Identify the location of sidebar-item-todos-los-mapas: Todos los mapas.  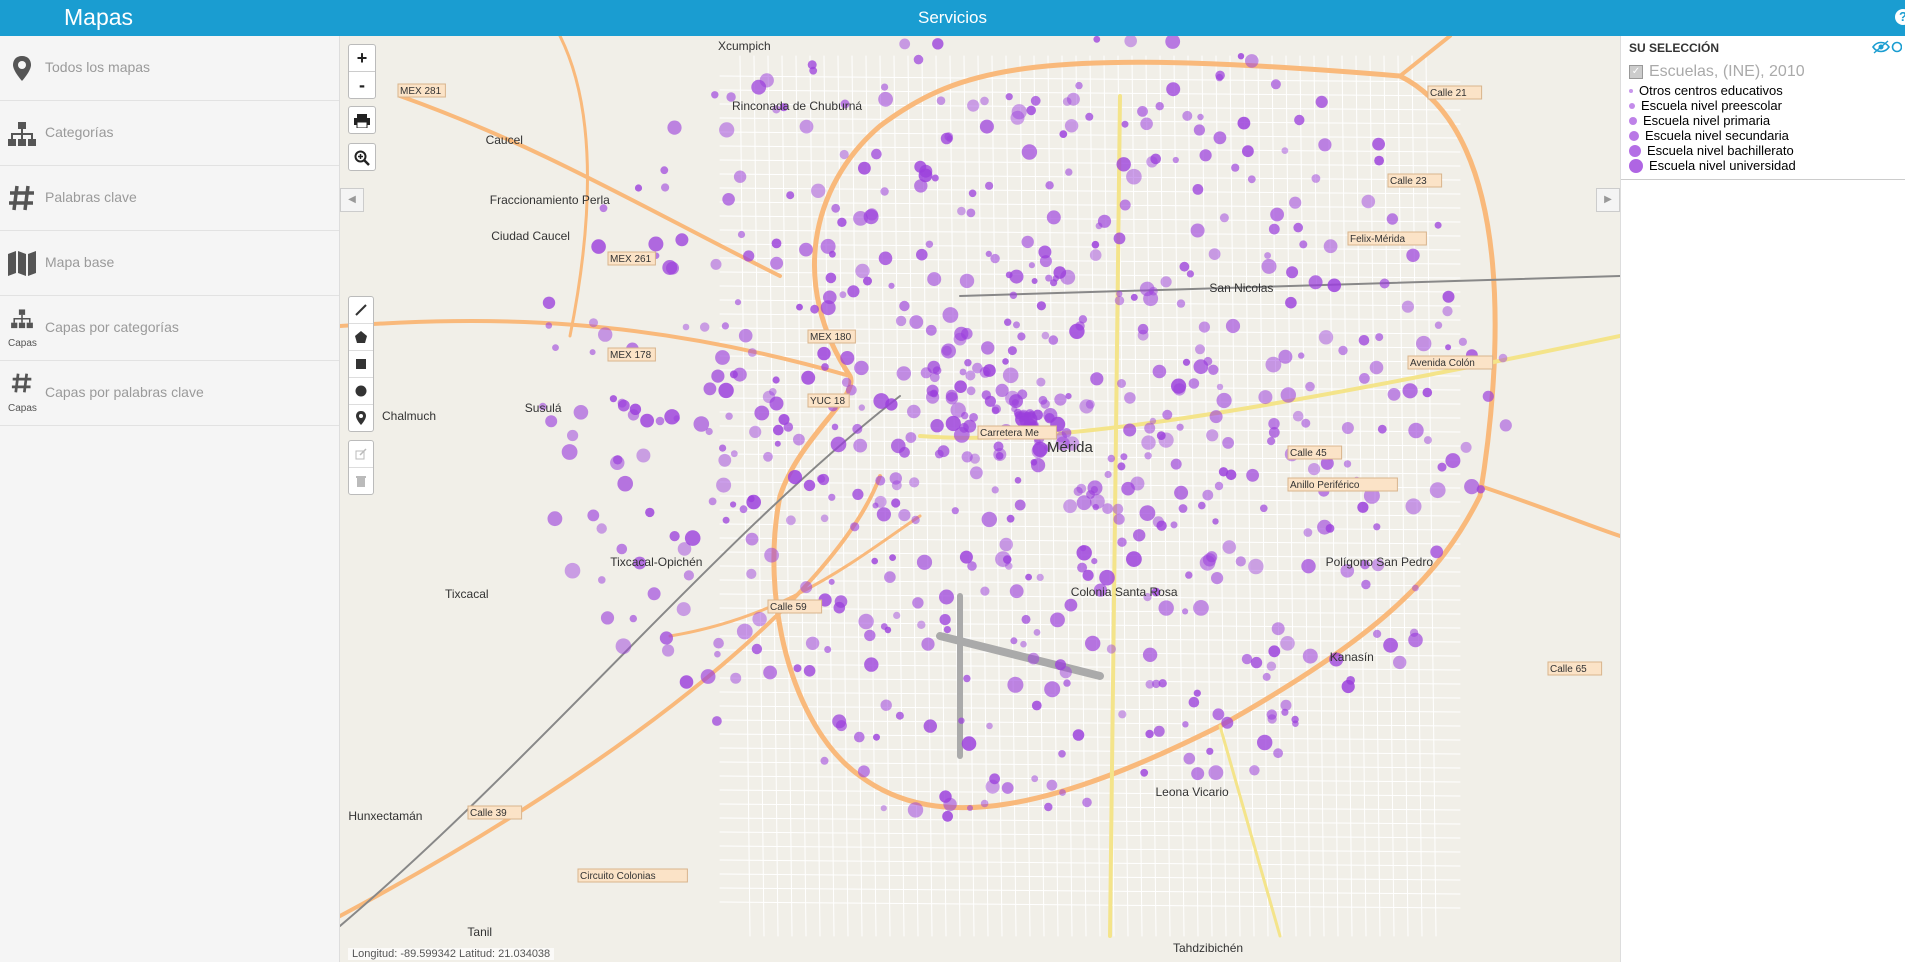
(169, 68).